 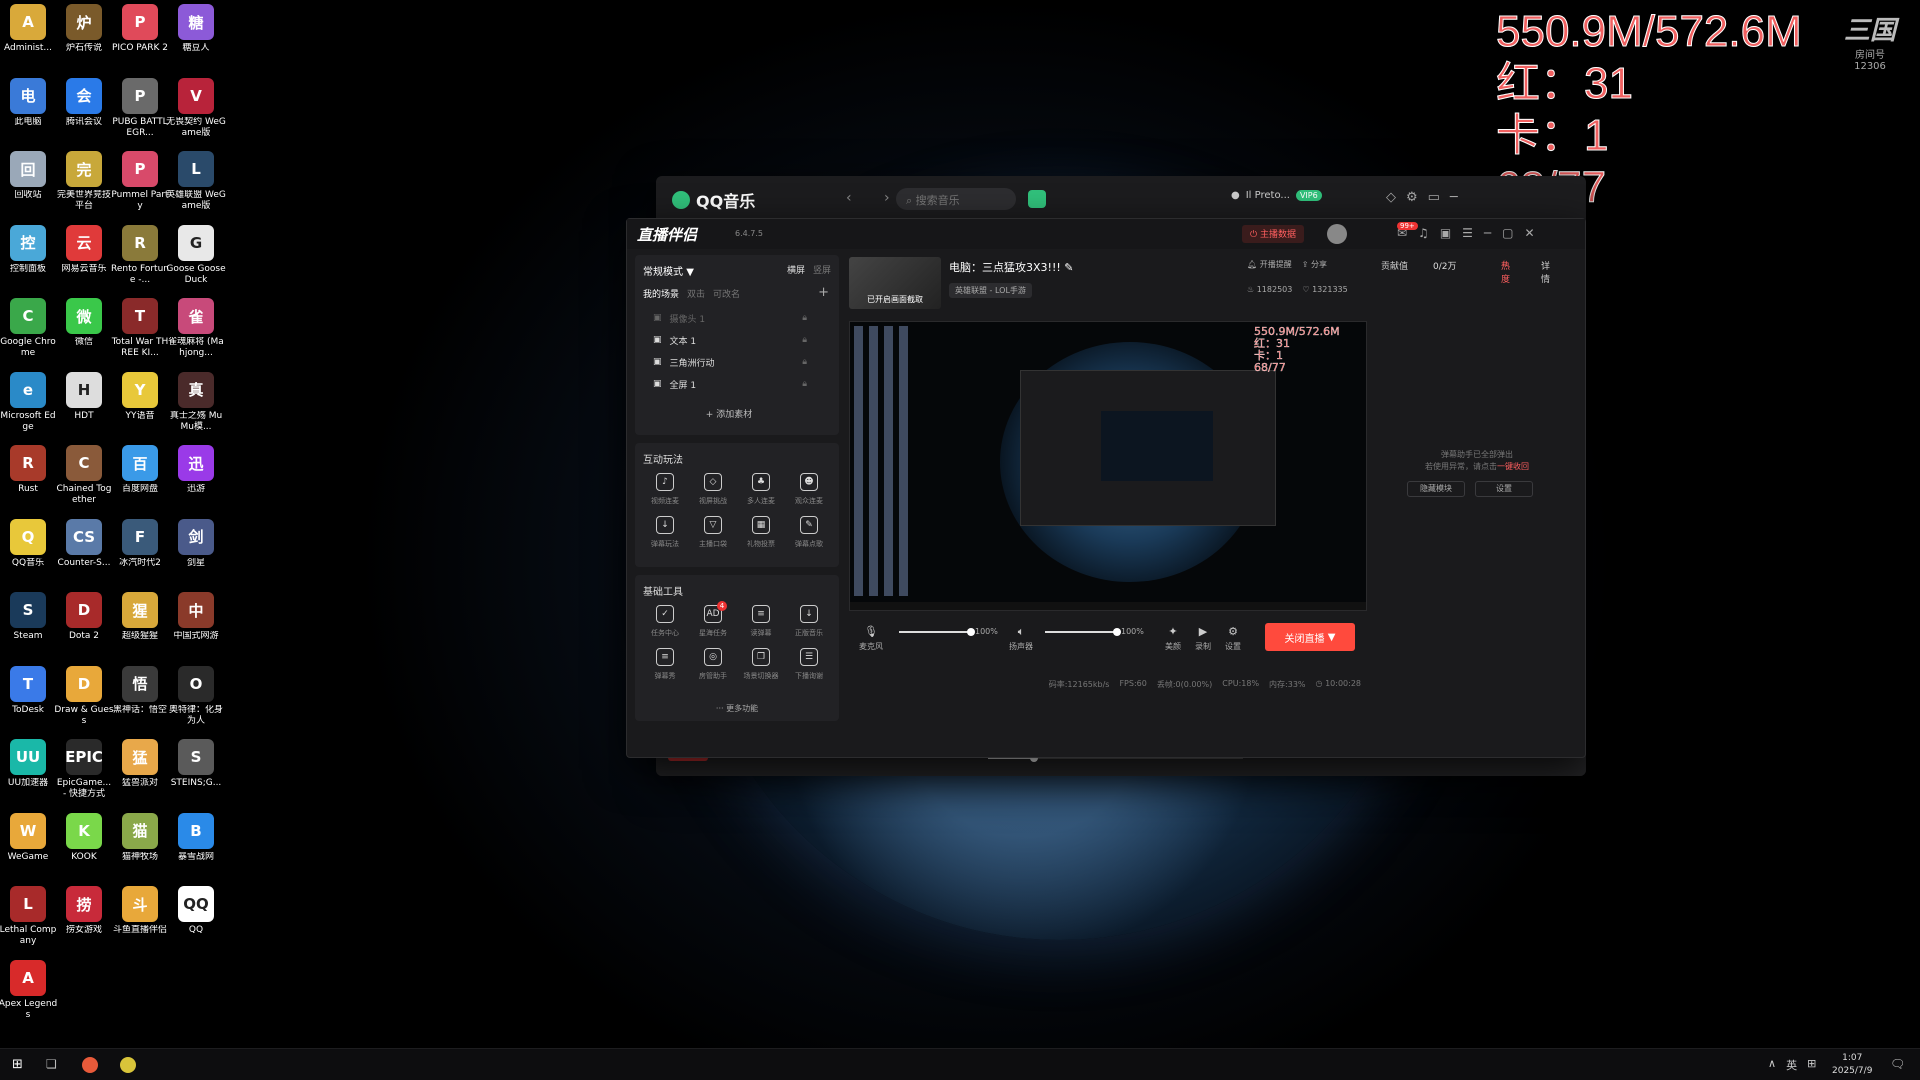 I want to click on desktop-icon: QQ QQ, so click(x=196, y=922).